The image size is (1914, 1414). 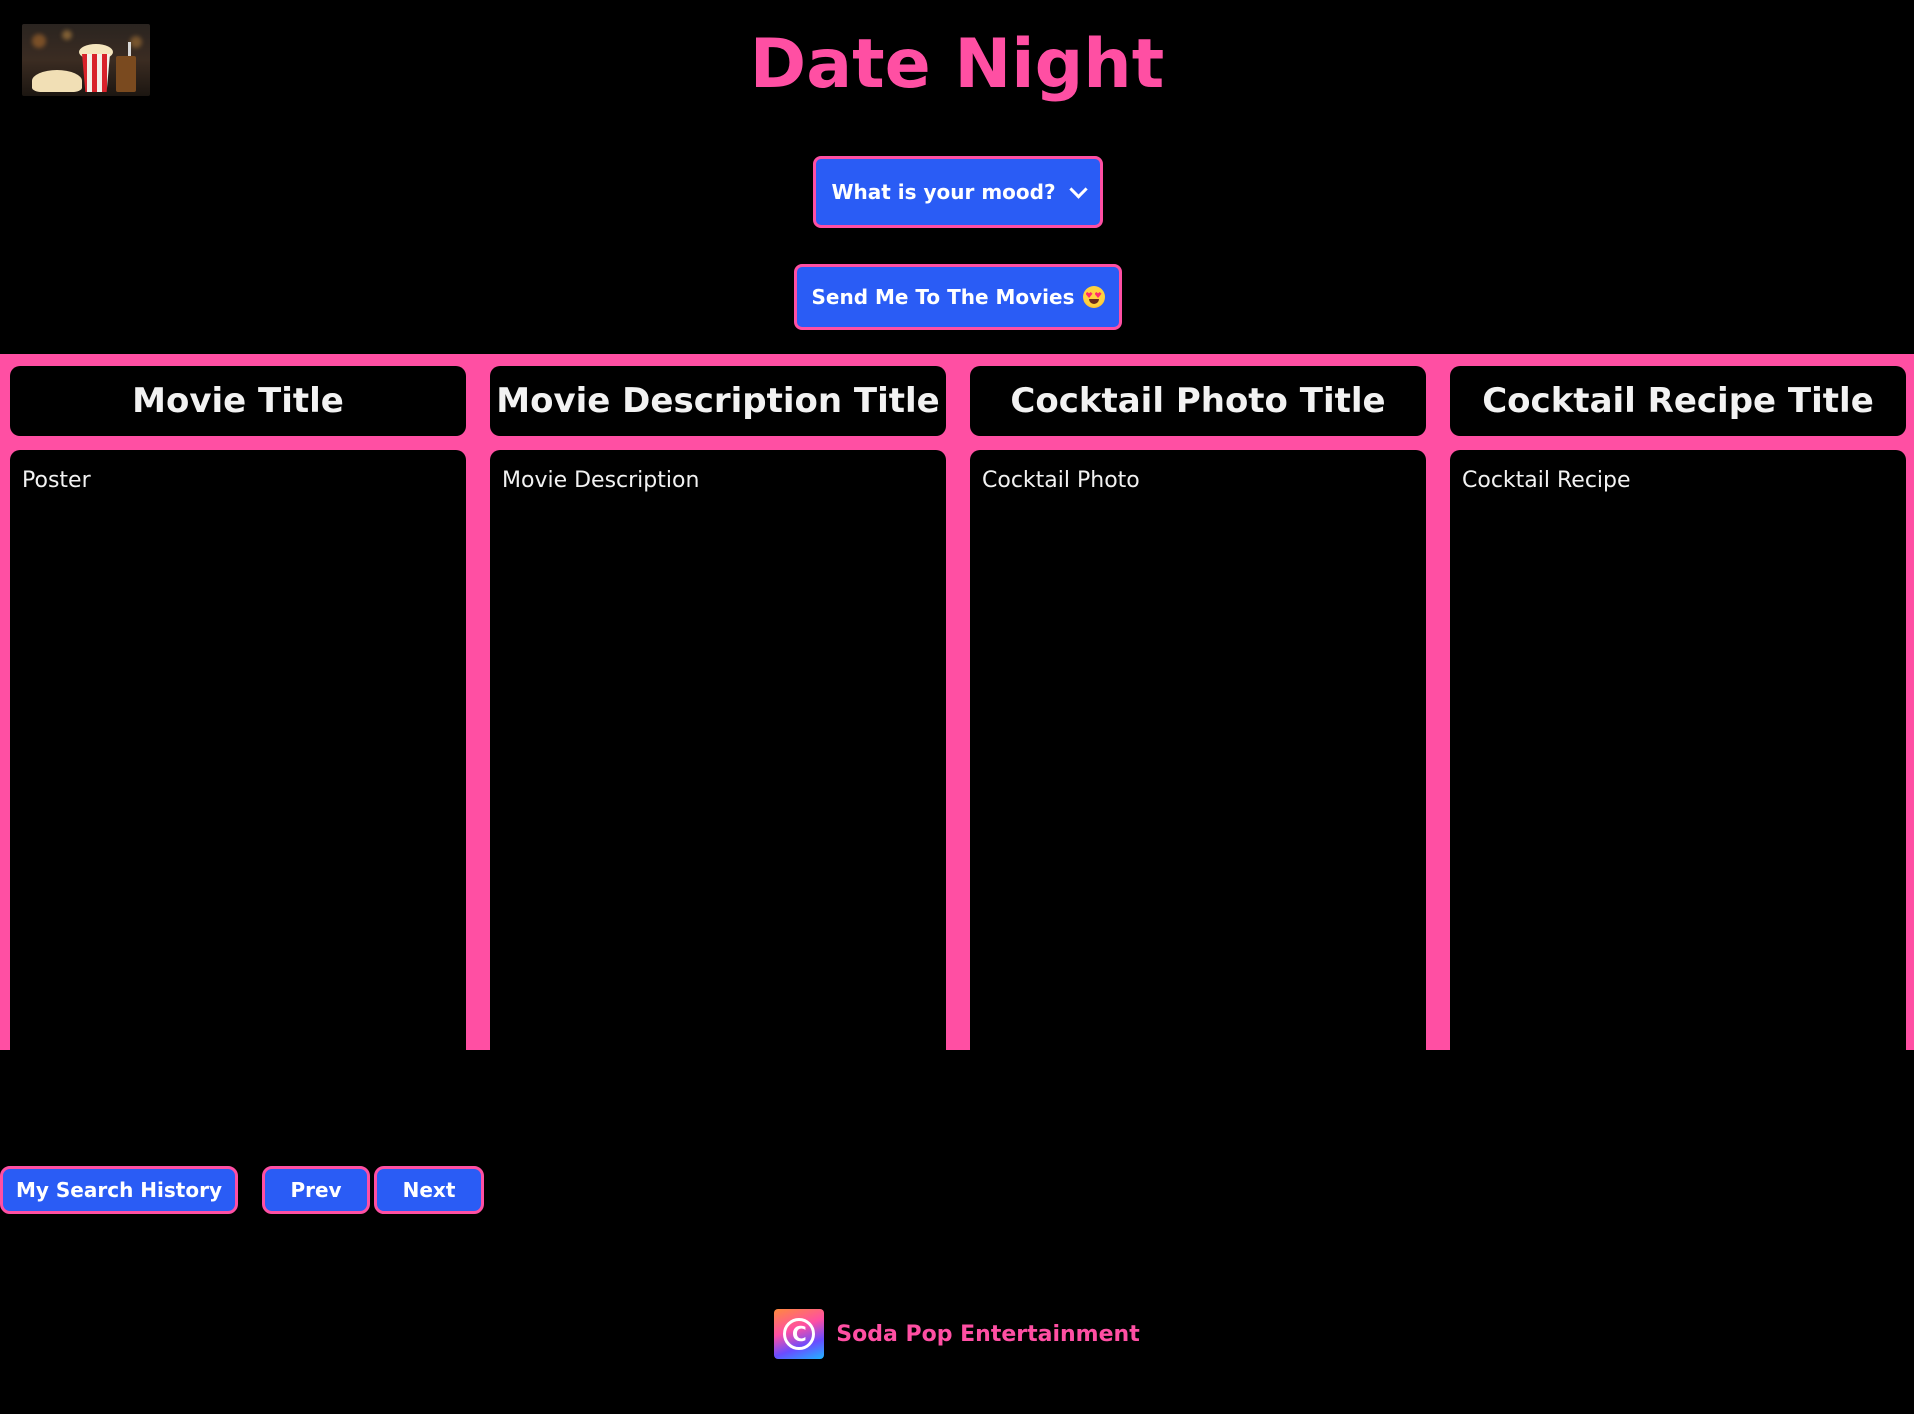 What do you see at coordinates (1078, 189) in the screenshot?
I see `chevron-down-icon` at bounding box center [1078, 189].